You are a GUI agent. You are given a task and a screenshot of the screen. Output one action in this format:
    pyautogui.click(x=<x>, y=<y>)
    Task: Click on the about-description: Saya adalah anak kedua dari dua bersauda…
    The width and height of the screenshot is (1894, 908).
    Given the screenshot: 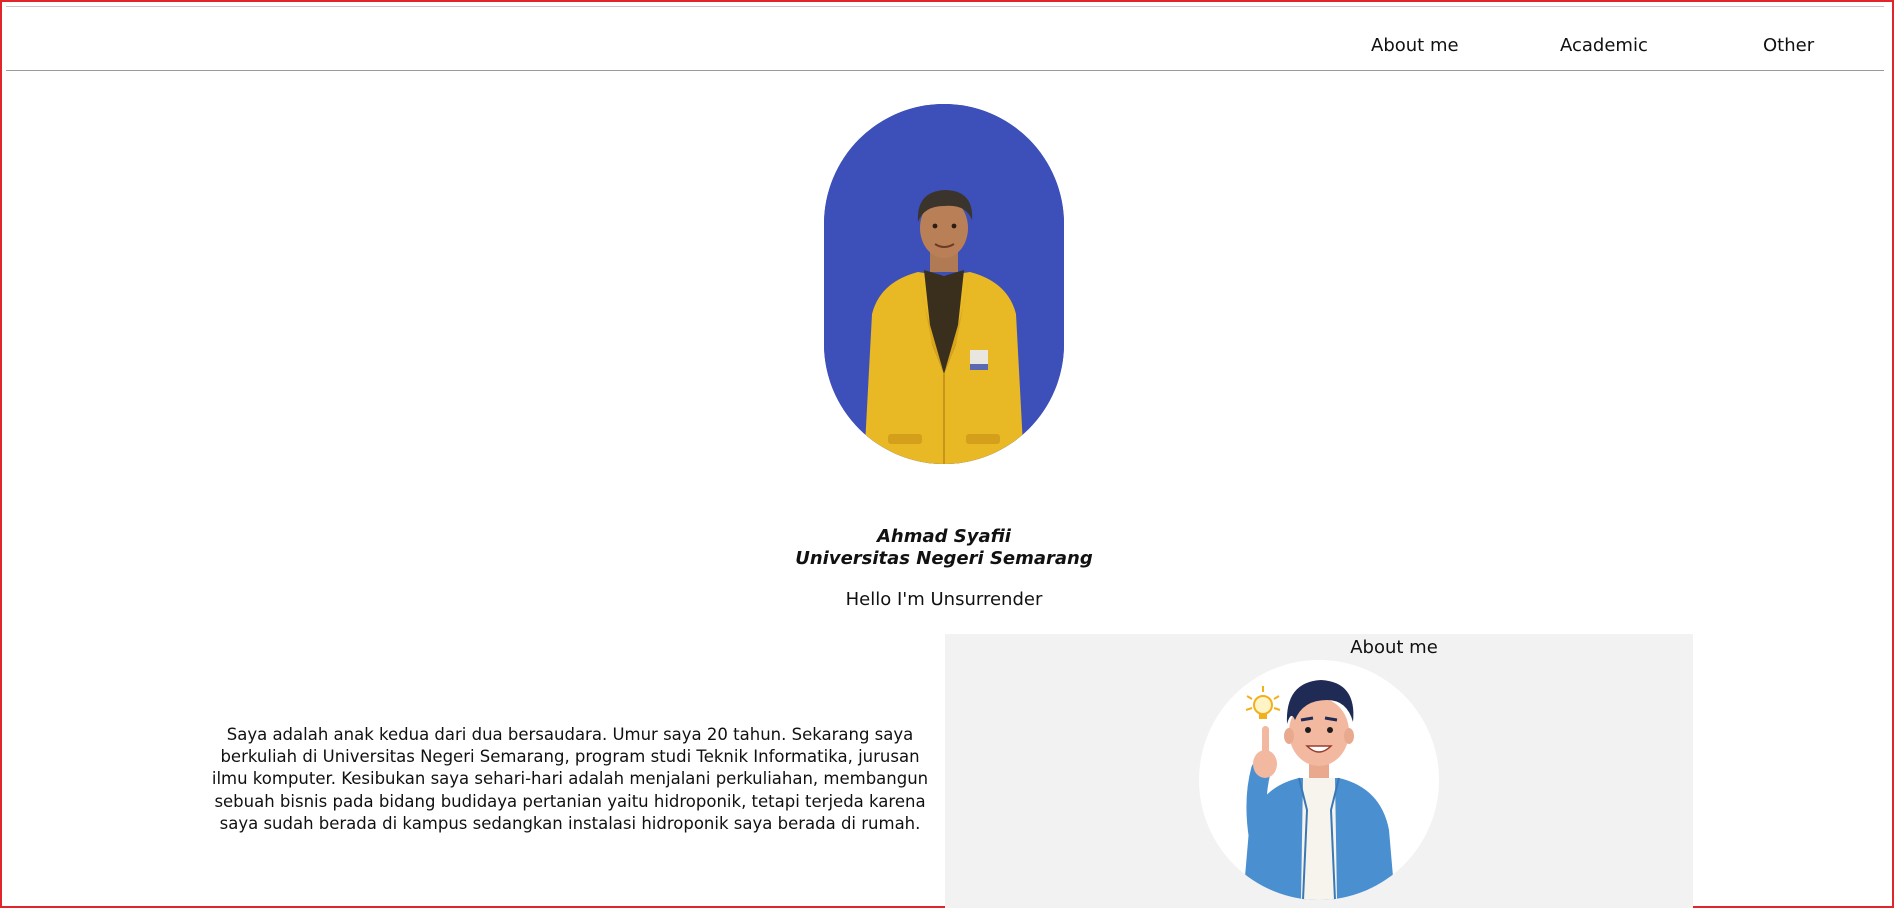 What is the action you would take?
    pyautogui.click(x=570, y=779)
    